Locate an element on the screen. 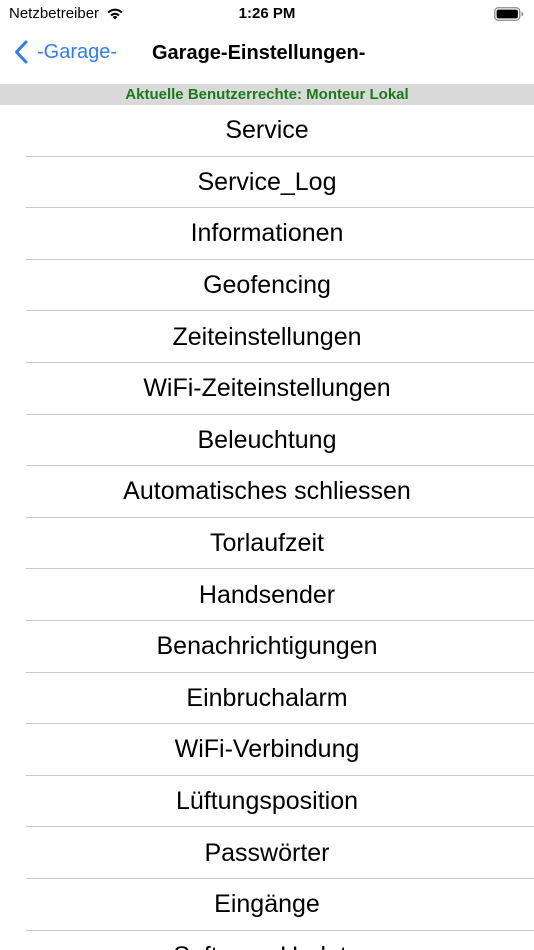 Image resolution: width=534 pixels, height=950 pixels. menu-item-informationen: Informationen is located at coordinates (267, 234).